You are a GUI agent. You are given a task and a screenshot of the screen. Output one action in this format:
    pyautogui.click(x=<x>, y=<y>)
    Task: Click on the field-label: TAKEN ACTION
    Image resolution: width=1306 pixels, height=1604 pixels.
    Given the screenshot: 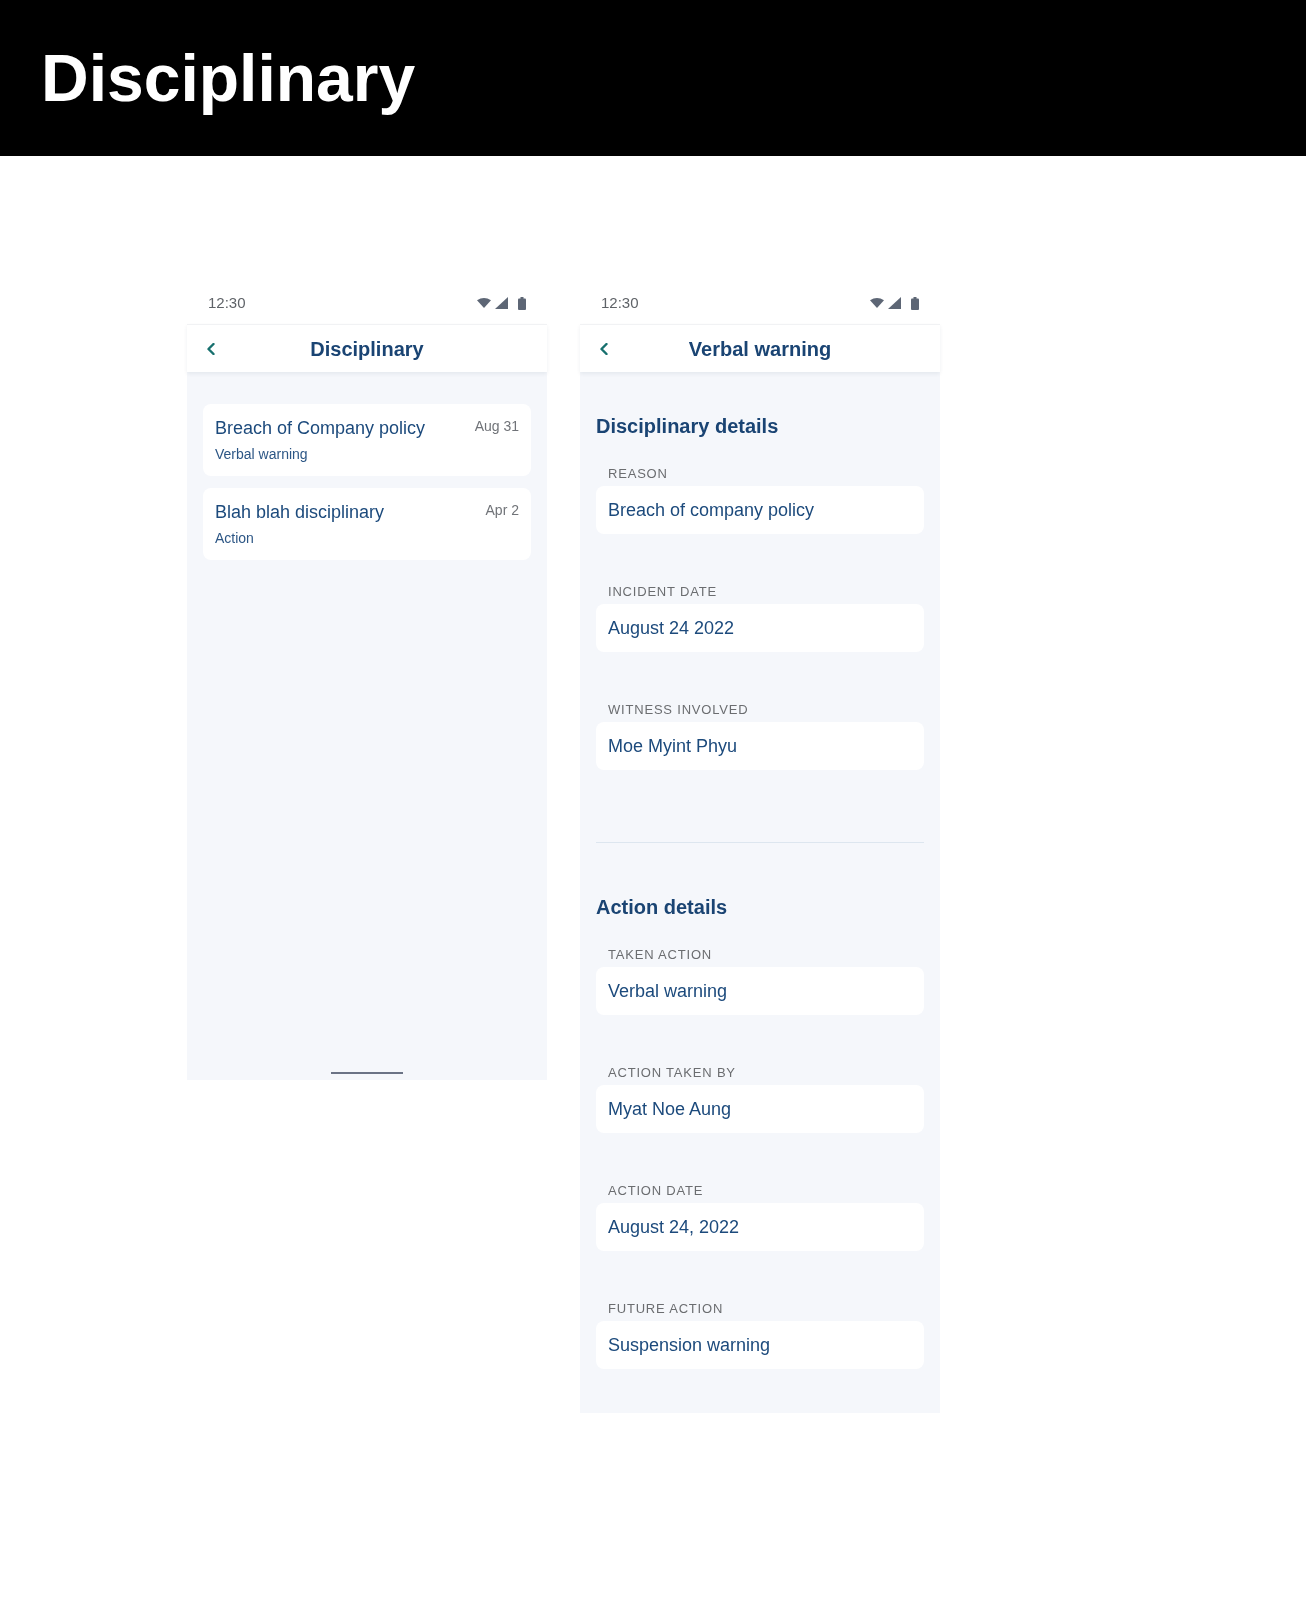 What is the action you would take?
    pyautogui.click(x=660, y=955)
    